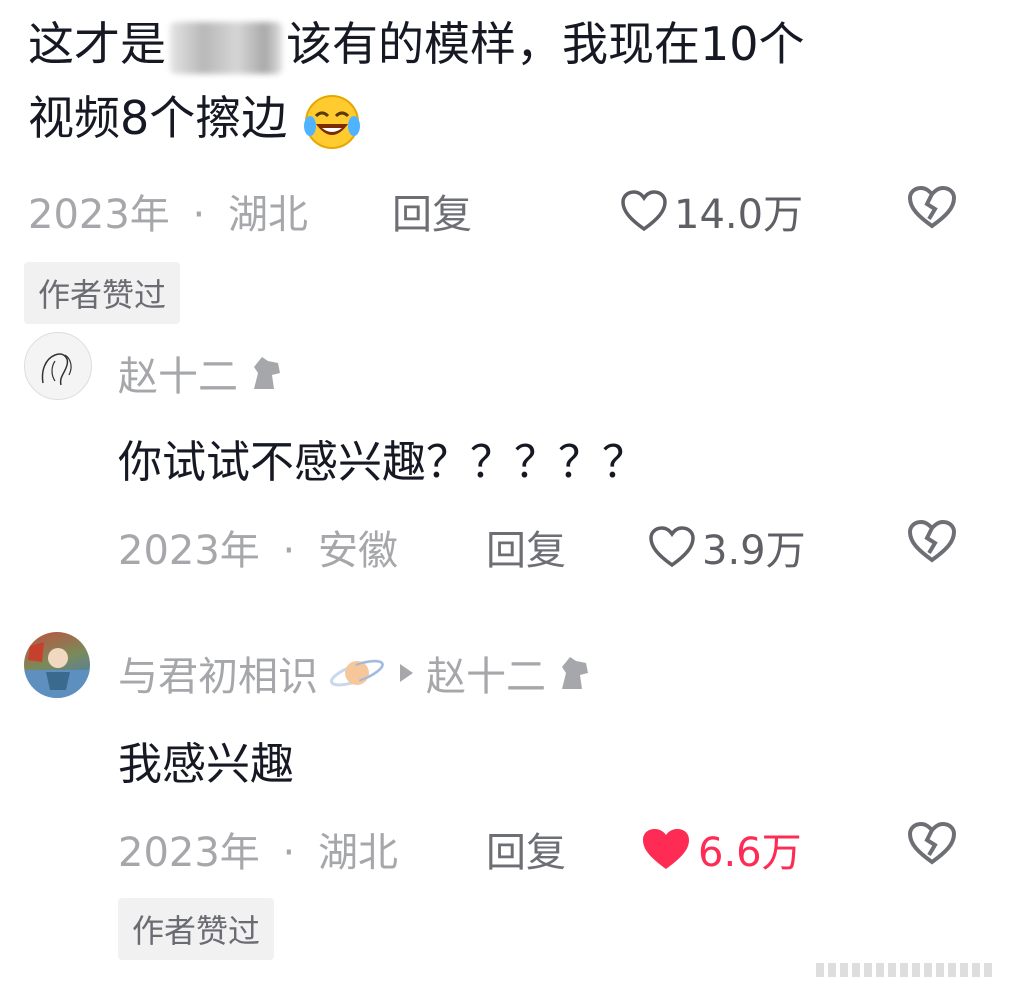 The image size is (1024, 985). Describe the element at coordinates (331, 121) in the screenshot. I see `laughing-crying-emoji-icon` at that location.